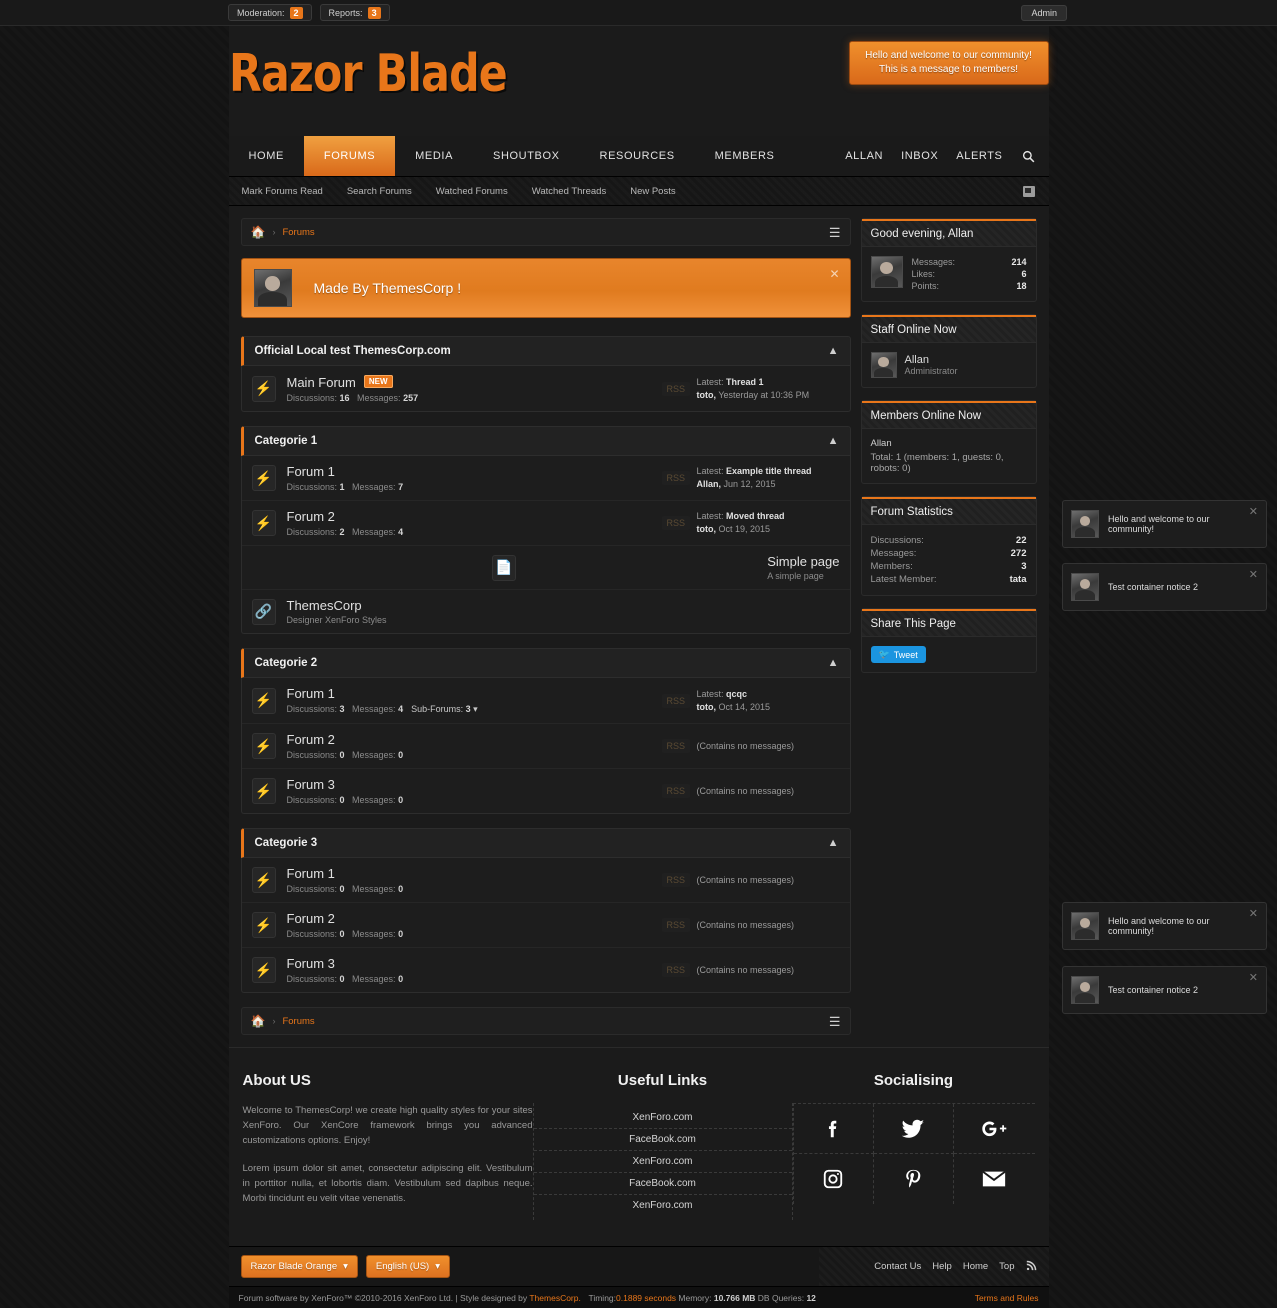 The height and width of the screenshot is (1308, 1277). Describe the element at coordinates (266, 156) in the screenshot. I see `nav-item-home: HOME` at that location.